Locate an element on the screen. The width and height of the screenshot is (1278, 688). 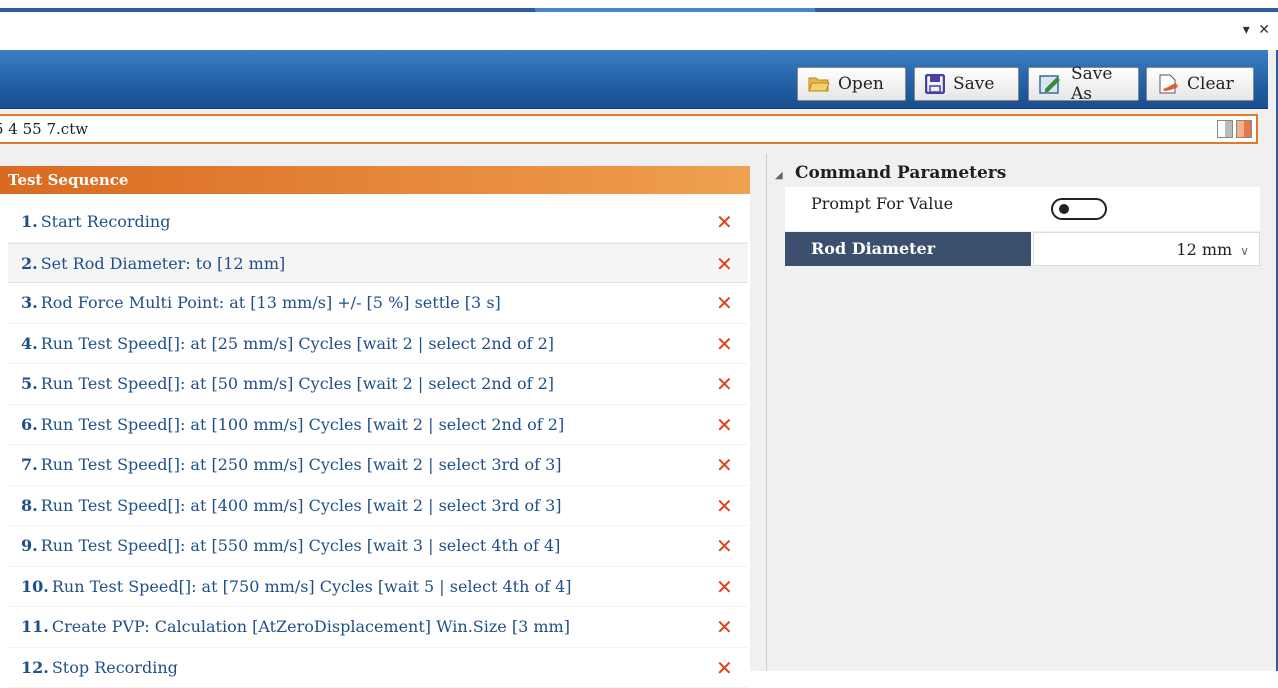
sequence-item-number: 12. is located at coordinates (35, 667).